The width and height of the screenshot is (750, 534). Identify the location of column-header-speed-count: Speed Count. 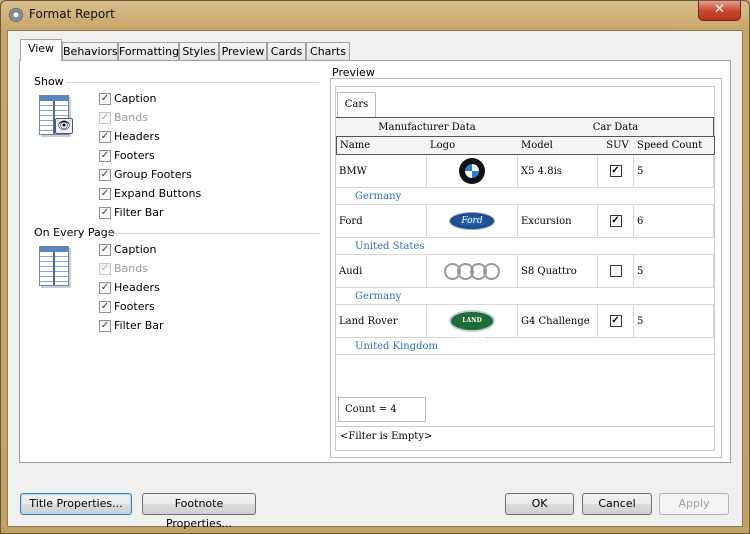
(674, 145).